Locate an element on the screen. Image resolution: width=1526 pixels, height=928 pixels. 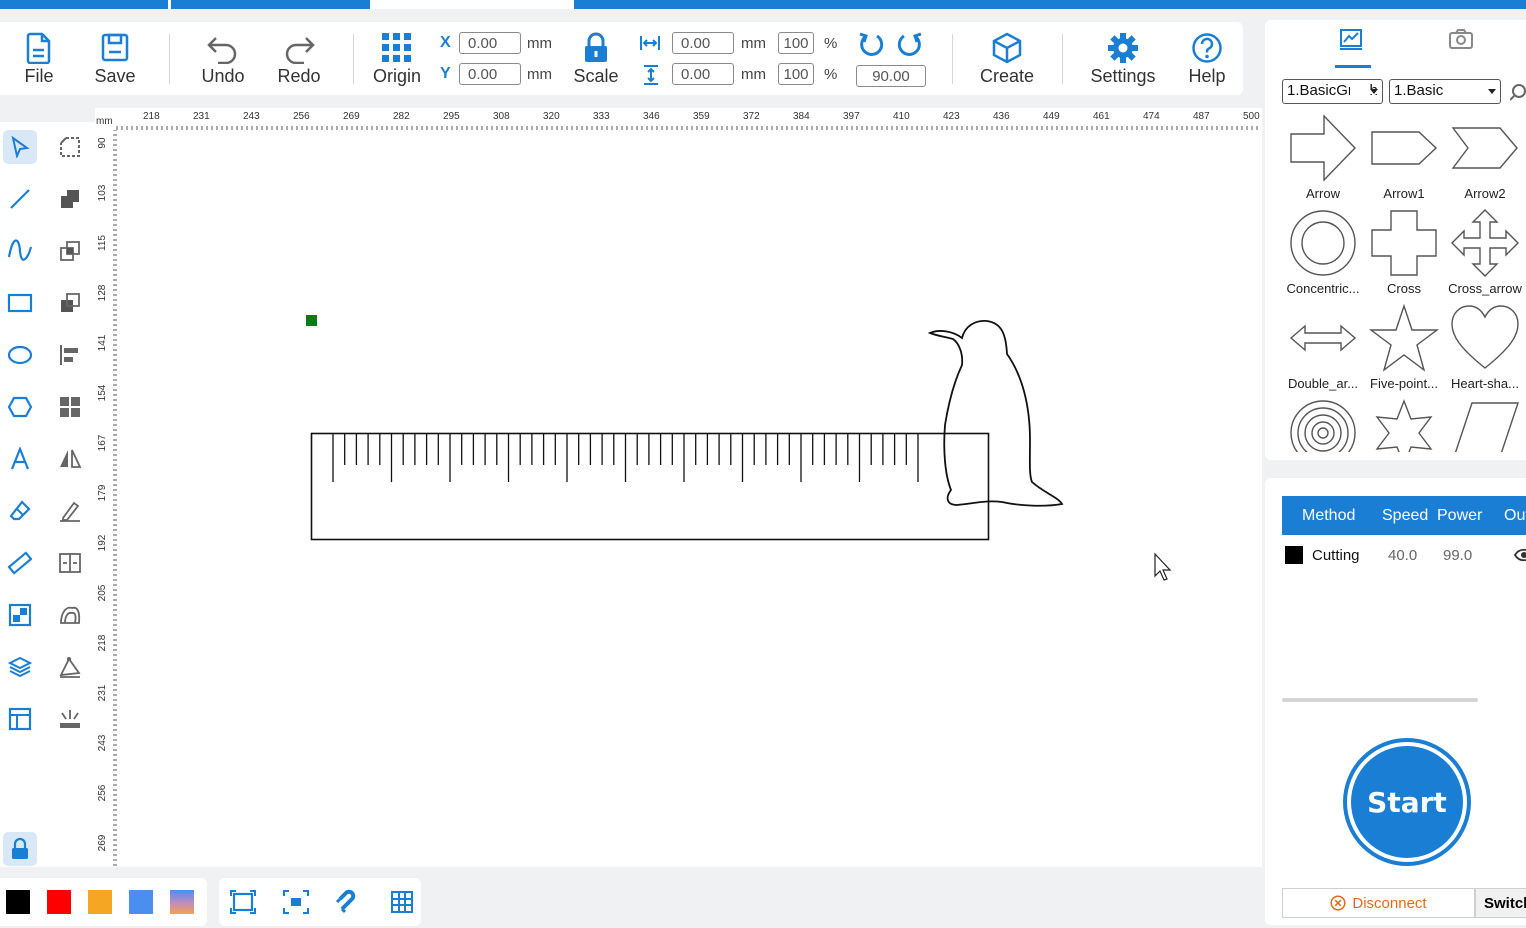
origin-button: Origin is located at coordinates (397, 61).